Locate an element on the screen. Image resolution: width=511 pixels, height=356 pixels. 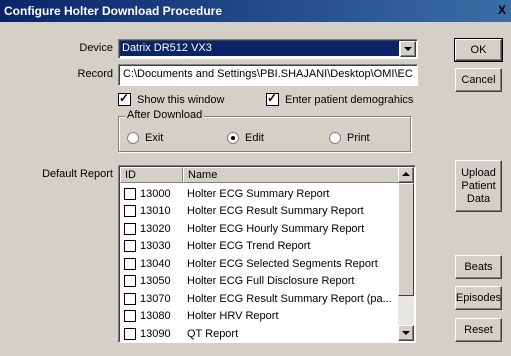
show-window-check-icon is located at coordinates (124, 98).